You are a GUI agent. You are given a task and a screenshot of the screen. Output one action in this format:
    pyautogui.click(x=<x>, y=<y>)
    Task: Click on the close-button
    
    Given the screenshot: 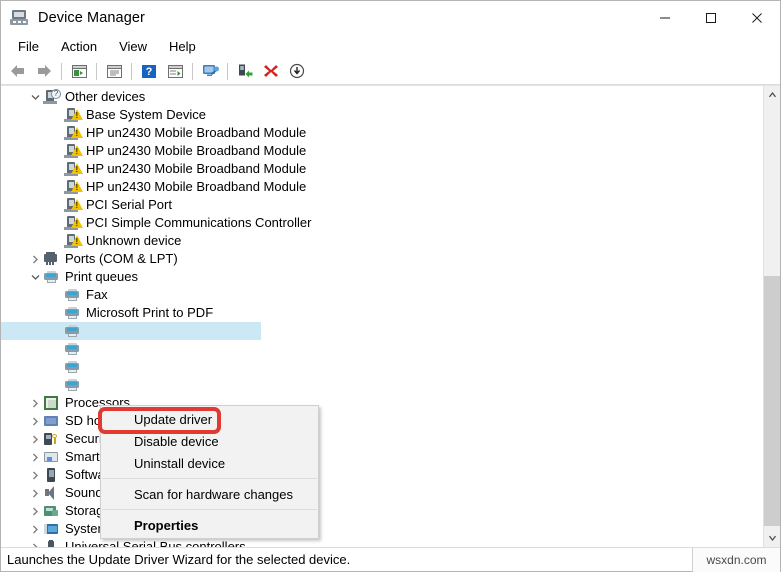 What is the action you would take?
    pyautogui.click(x=757, y=18)
    